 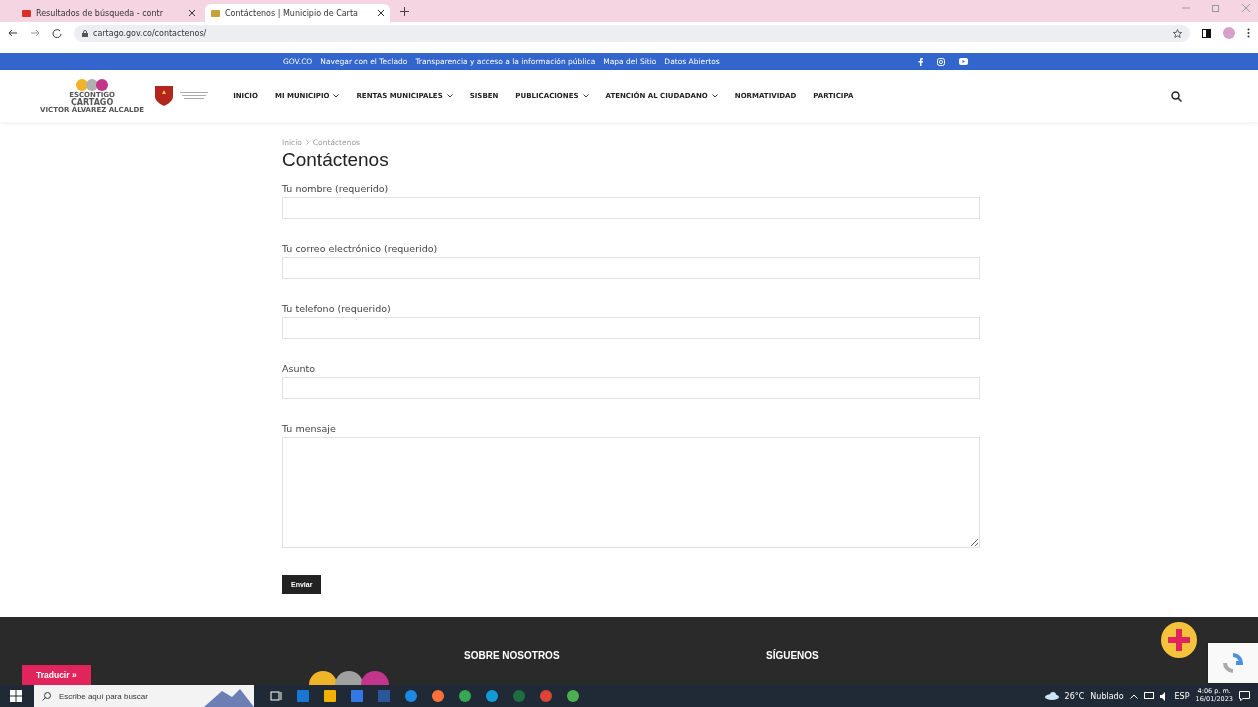 What do you see at coordinates (13, 33) in the screenshot?
I see `back-icon` at bounding box center [13, 33].